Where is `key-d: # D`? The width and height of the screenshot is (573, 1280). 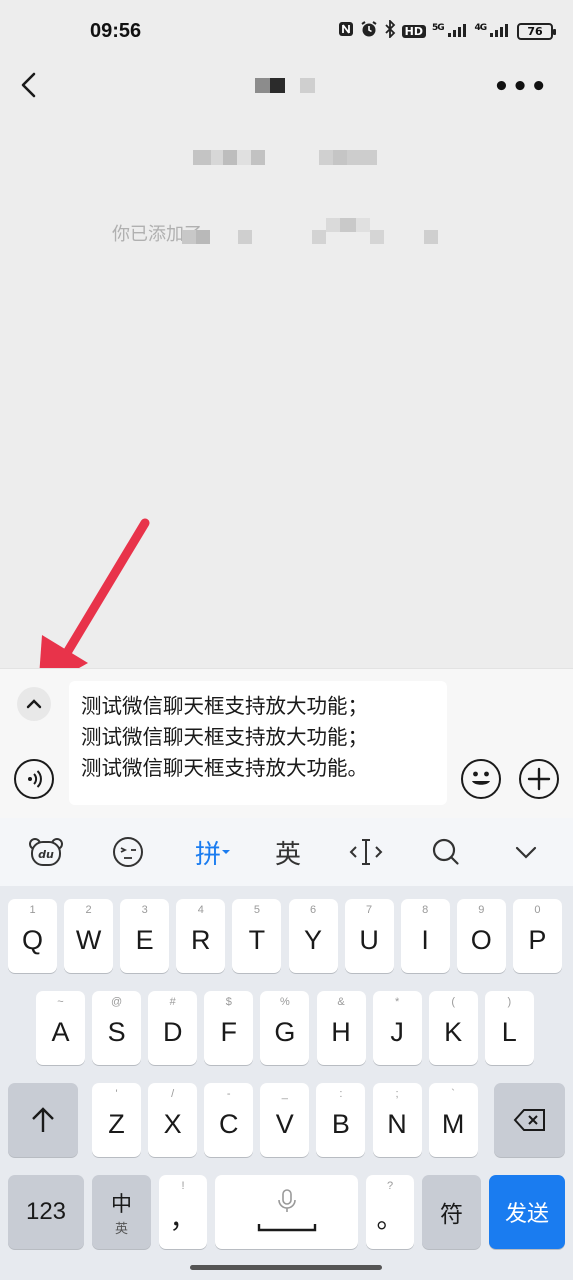
key-d: # D is located at coordinates (173, 1028).